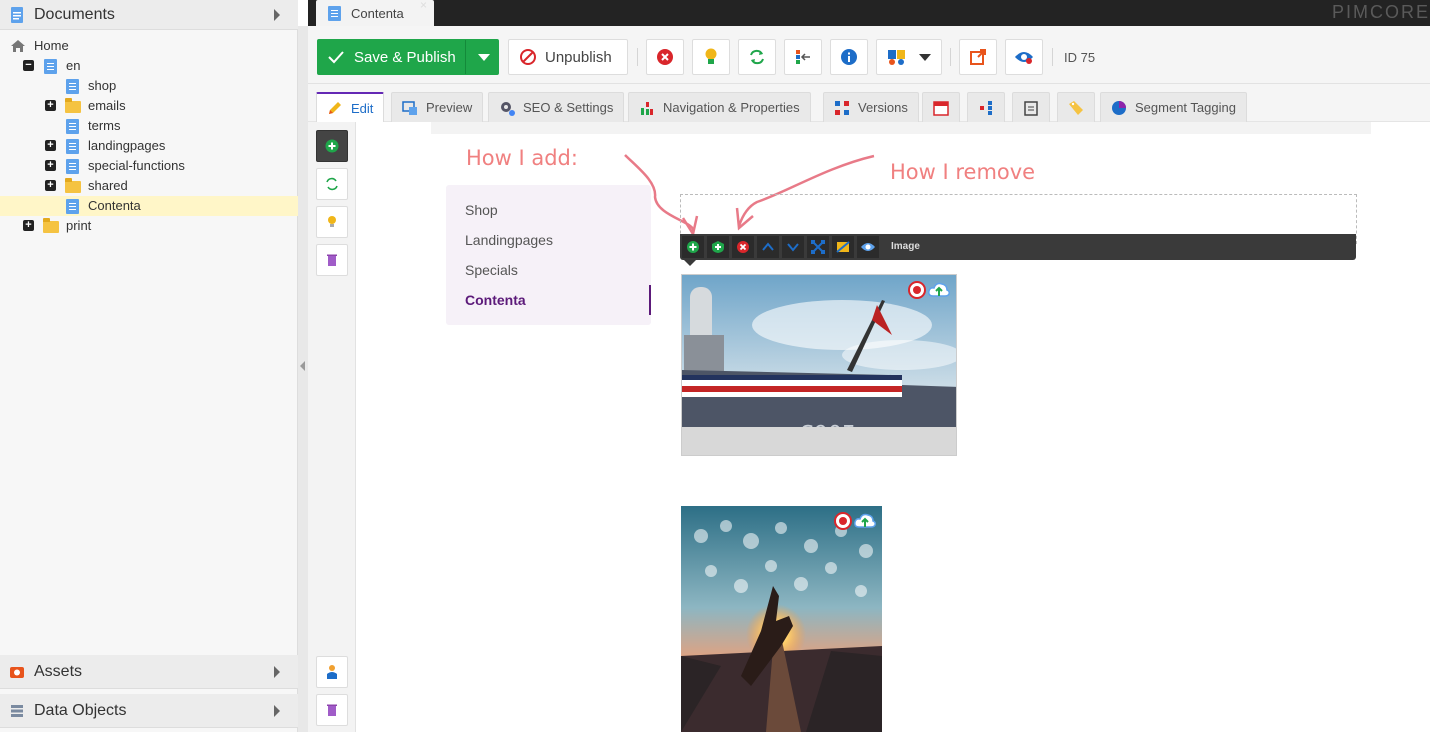 This screenshot has width=1430, height=732. Describe the element at coordinates (18, 46) in the screenshot. I see `home-icon` at that location.